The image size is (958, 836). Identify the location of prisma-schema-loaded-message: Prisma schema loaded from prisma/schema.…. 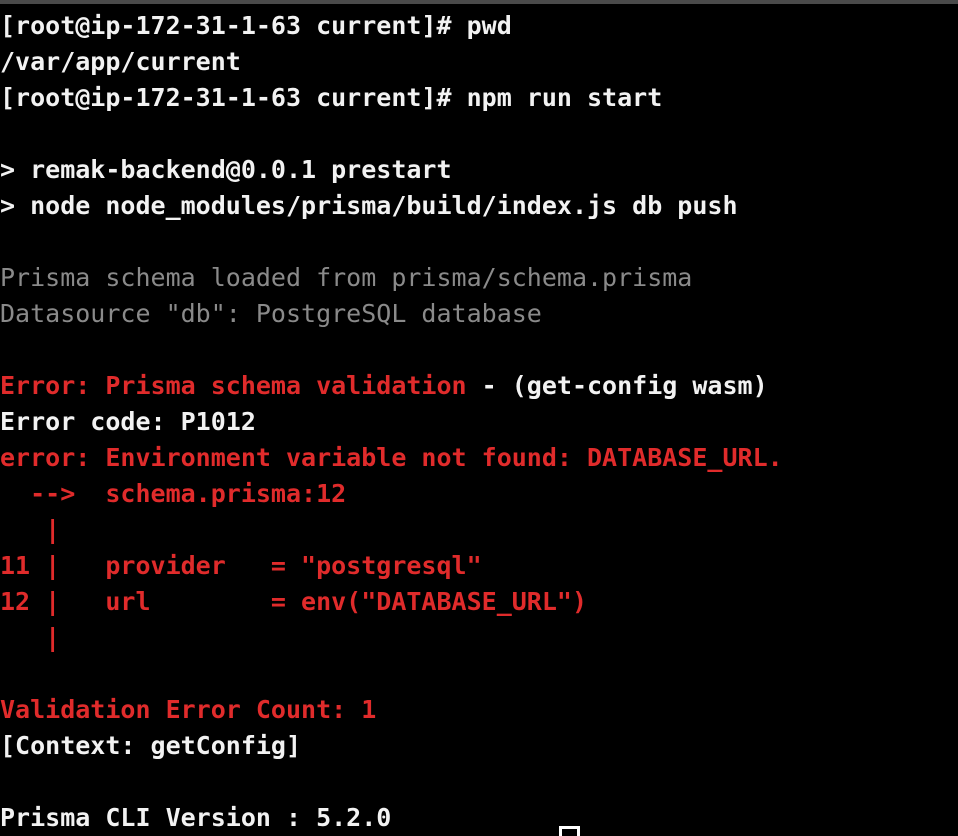
(479, 278).